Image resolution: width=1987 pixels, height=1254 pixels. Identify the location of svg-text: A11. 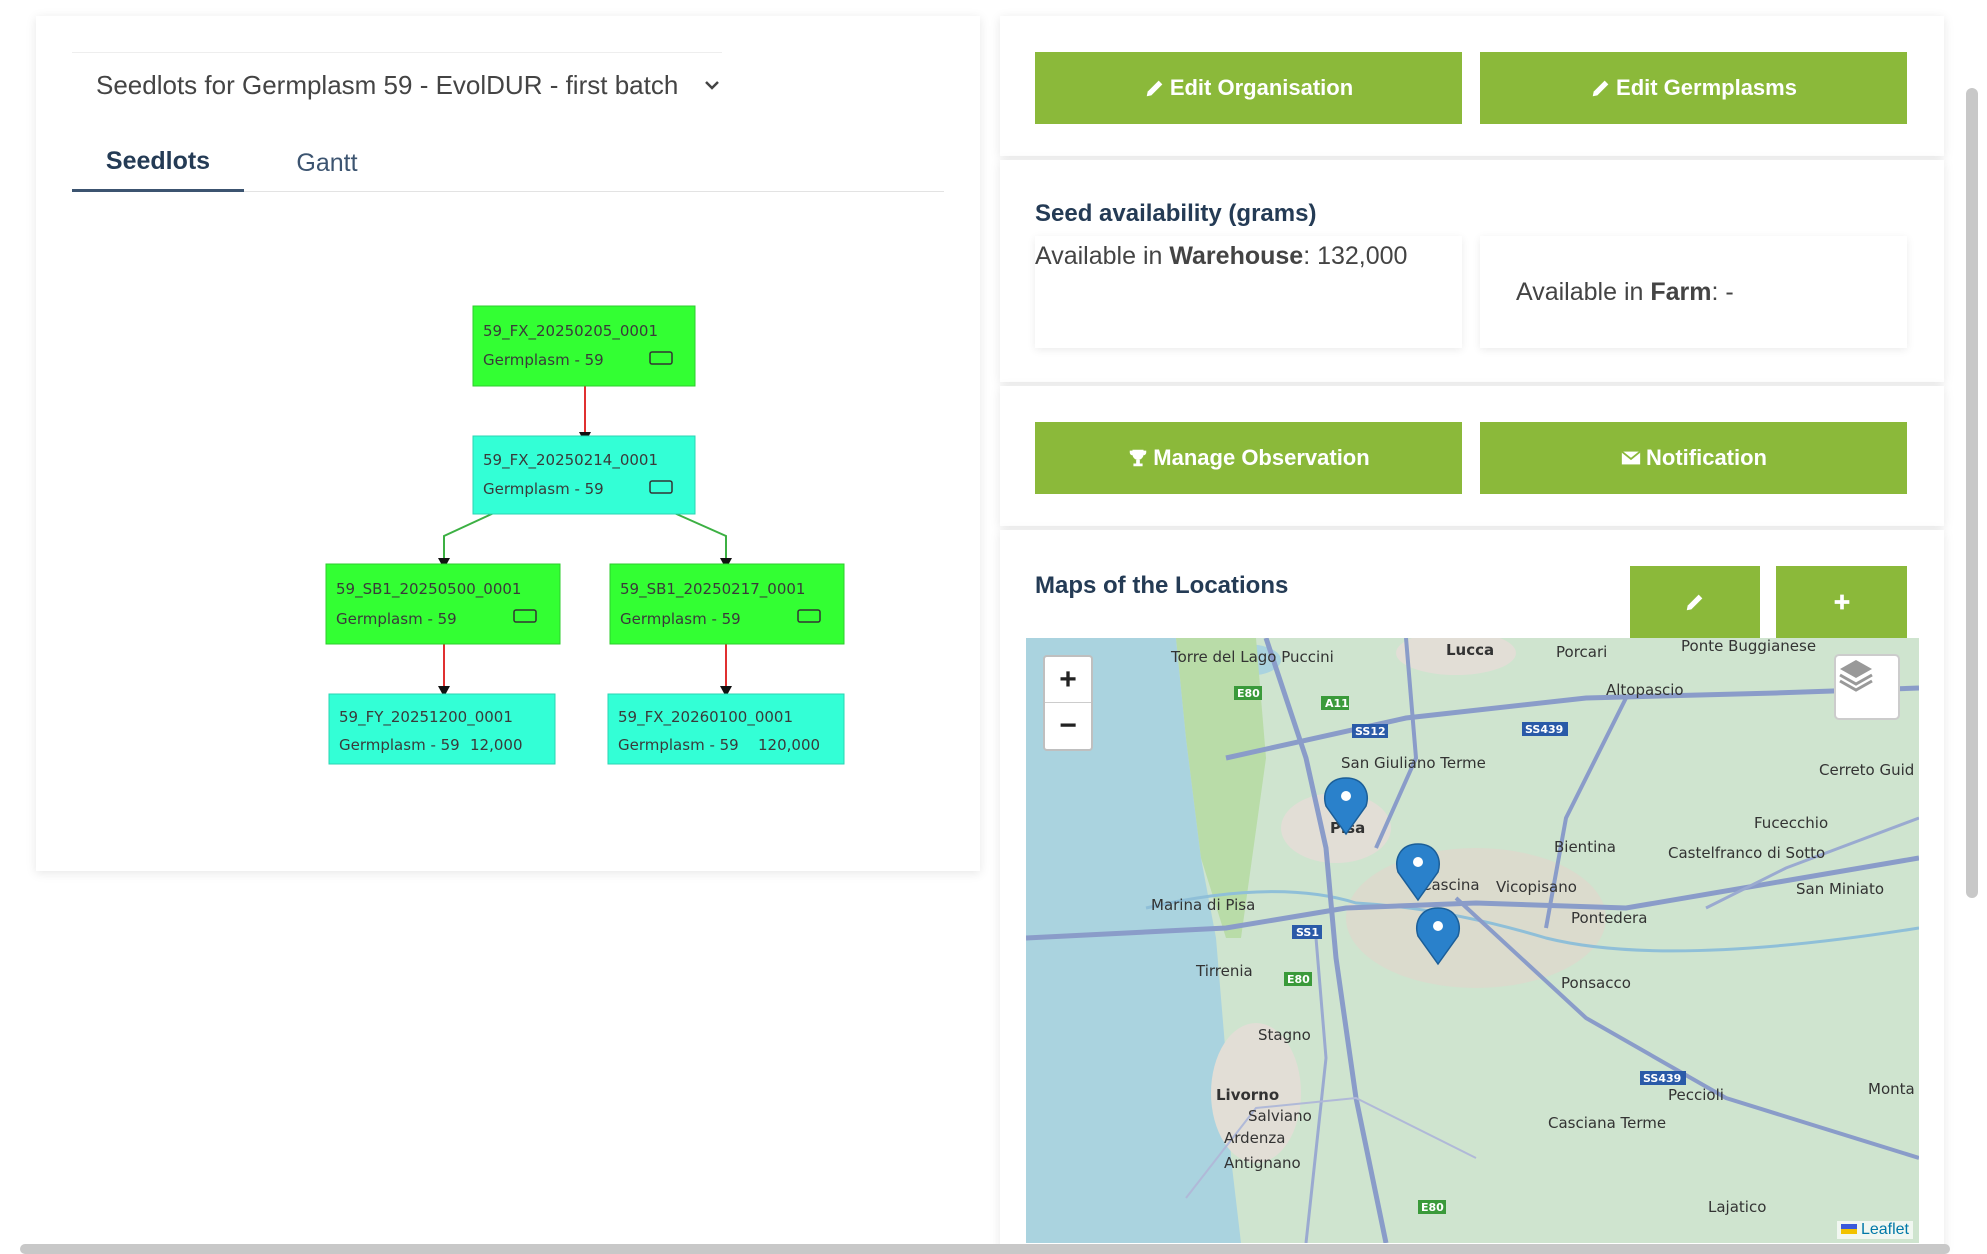
(1337, 703).